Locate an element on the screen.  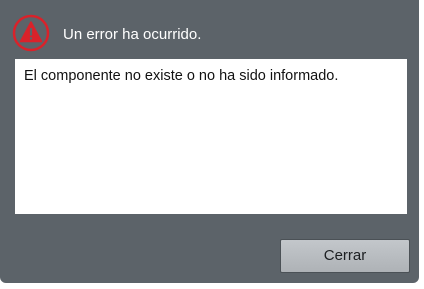
dialog-title: Un error ha ocurrido. is located at coordinates (132, 34).